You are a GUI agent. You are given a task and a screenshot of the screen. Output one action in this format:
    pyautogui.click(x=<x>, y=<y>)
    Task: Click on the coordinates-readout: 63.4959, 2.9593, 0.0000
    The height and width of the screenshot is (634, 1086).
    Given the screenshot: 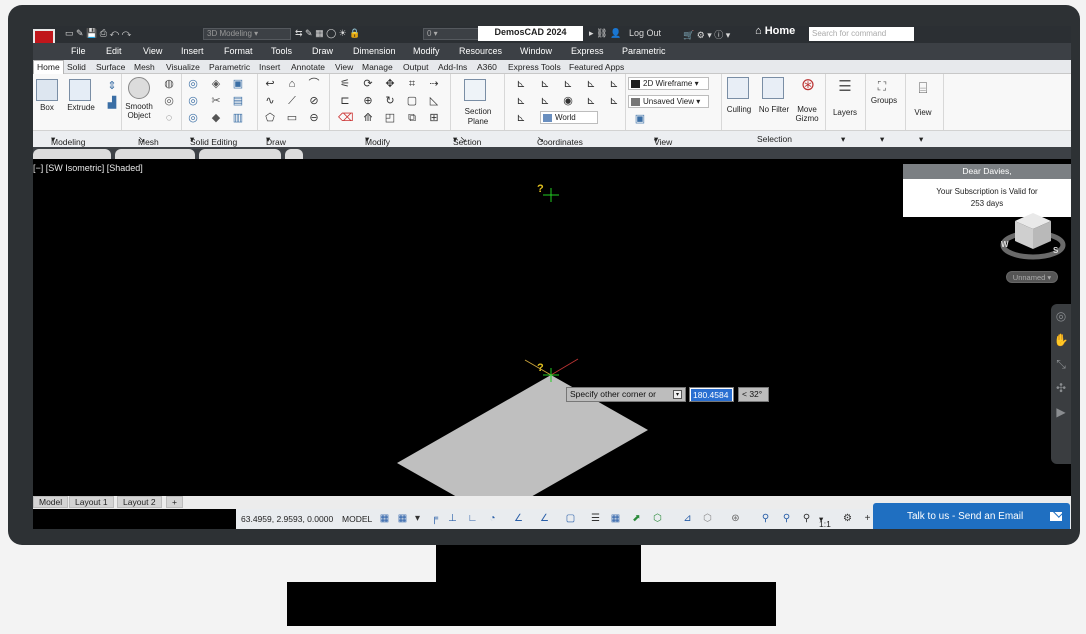 What is the action you would take?
    pyautogui.click(x=287, y=519)
    